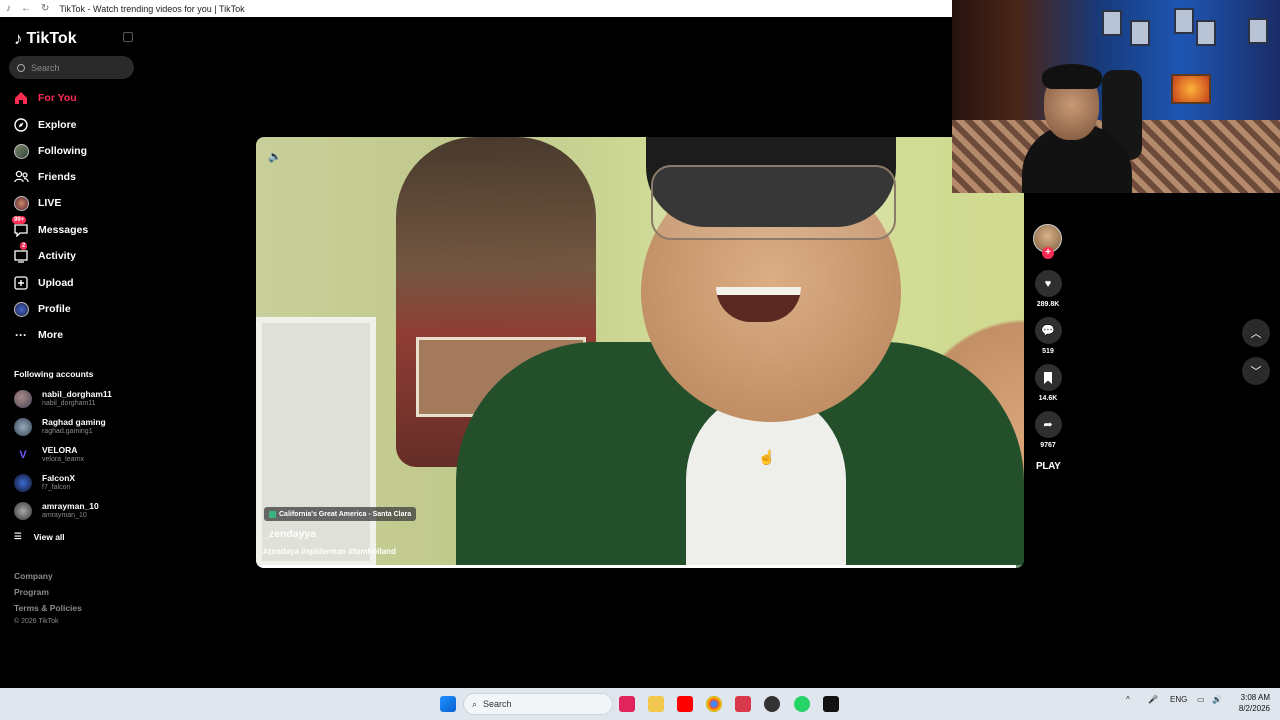  What do you see at coordinates (1048, 330) in the screenshot?
I see `comment-icon: 💬` at bounding box center [1048, 330].